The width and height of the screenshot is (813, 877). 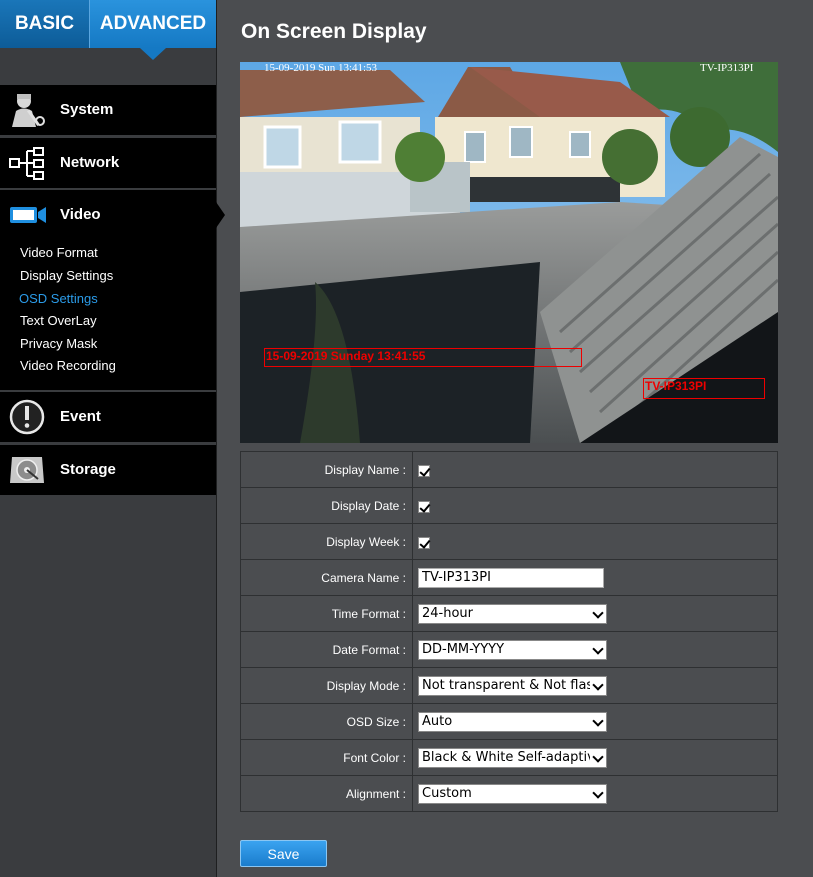 I want to click on font-color-select: Black & White Self-adaptive, so click(x=512, y=757).